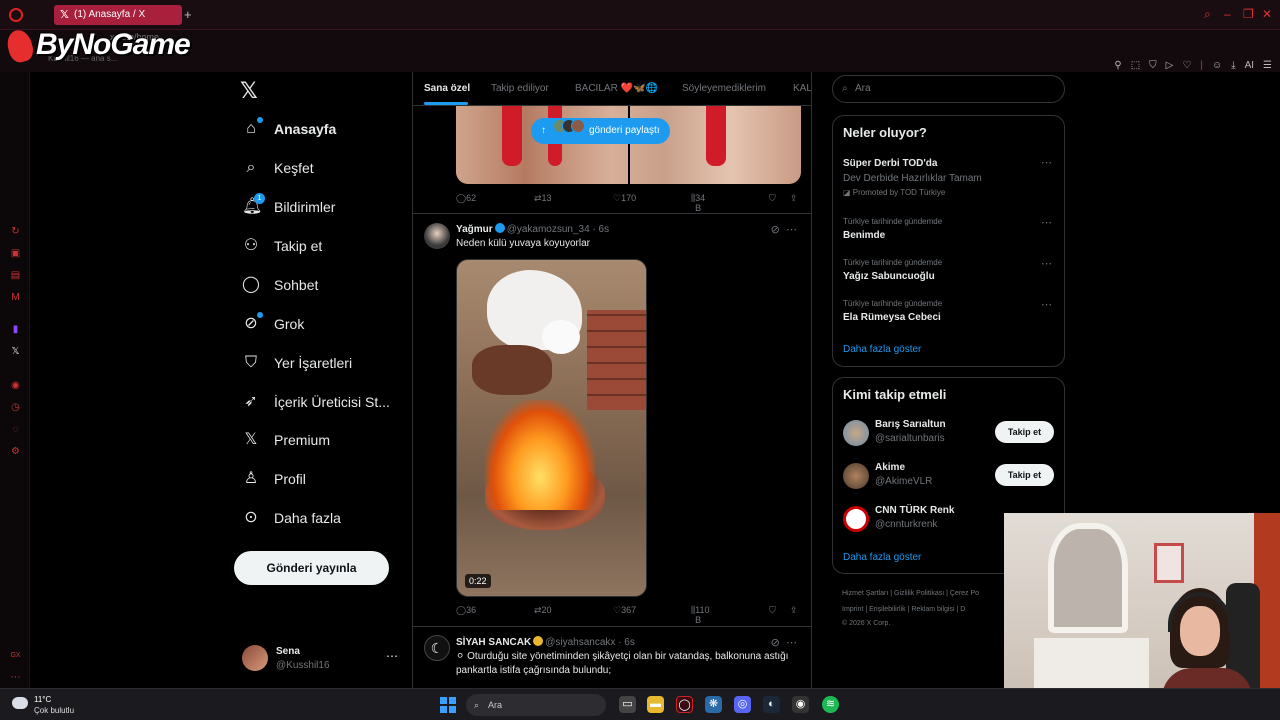 The height and width of the screenshot is (720, 1280). Describe the element at coordinates (1024, 432) in the screenshot. I see `follow-button: Takip et` at that location.